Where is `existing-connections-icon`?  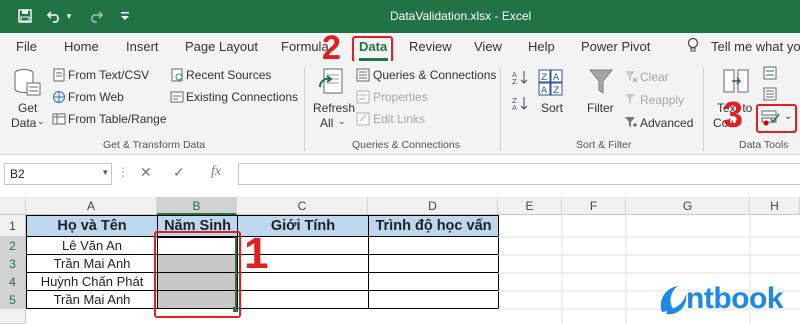 existing-connections-icon is located at coordinates (177, 98).